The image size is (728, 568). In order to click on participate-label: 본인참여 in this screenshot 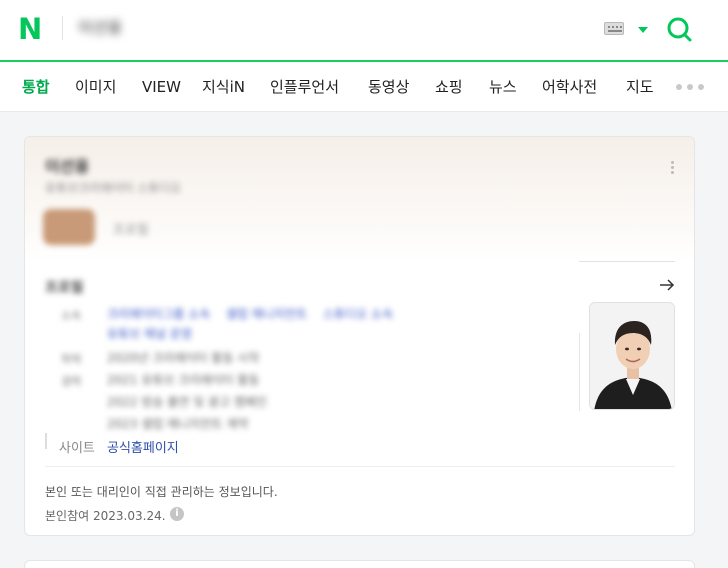, I will do `click(67, 516)`.